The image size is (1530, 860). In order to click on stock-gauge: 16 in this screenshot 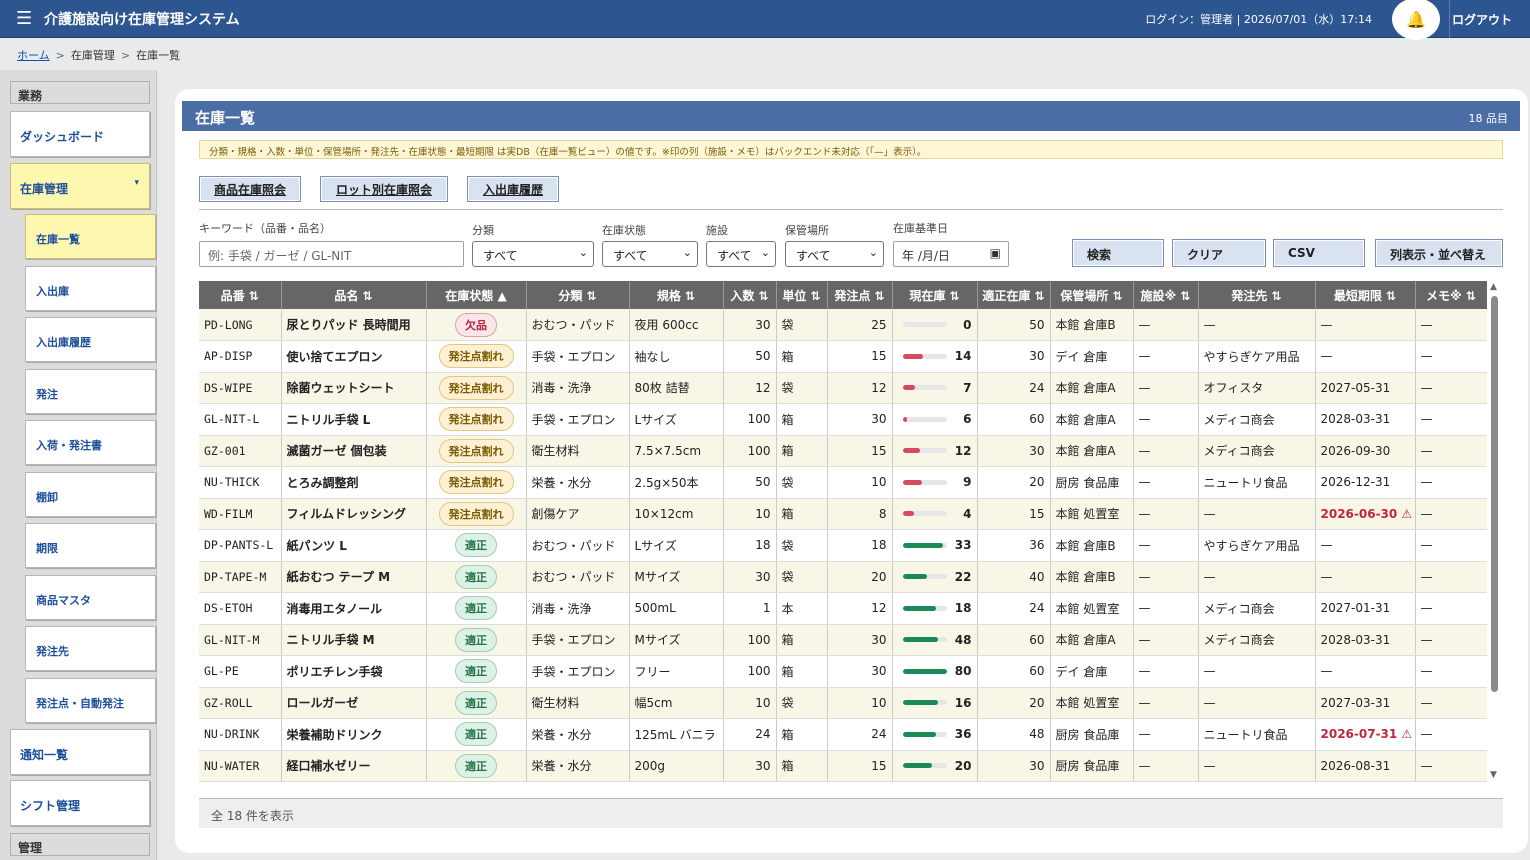, I will do `click(935, 703)`.